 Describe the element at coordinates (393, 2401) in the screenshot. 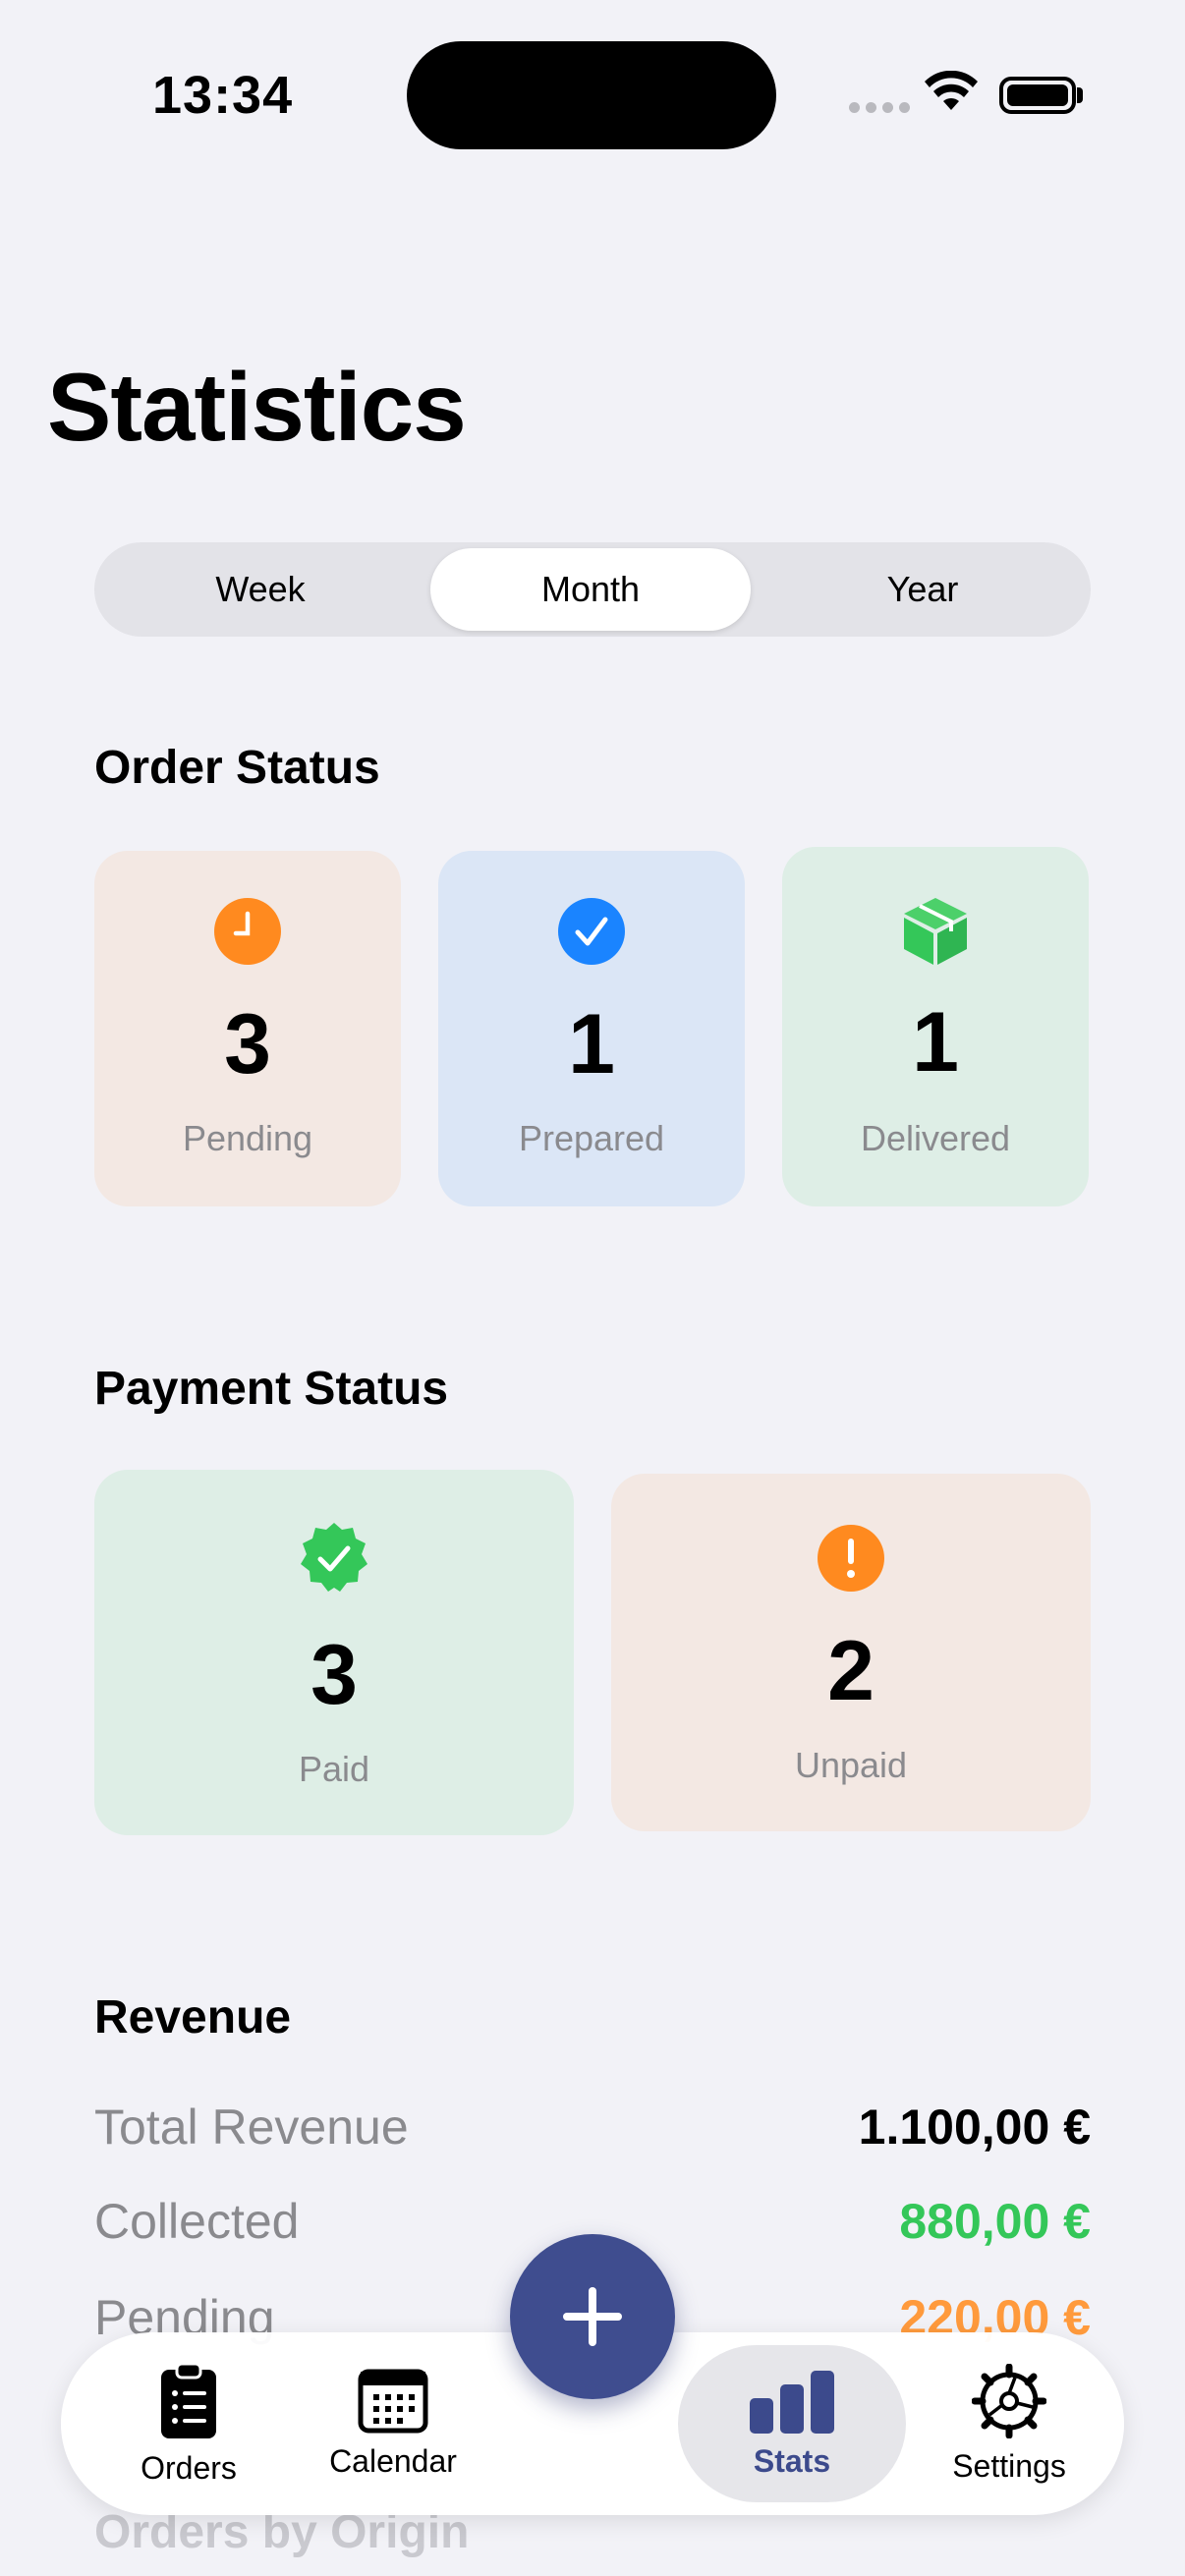

I see `calendar-icon` at that location.